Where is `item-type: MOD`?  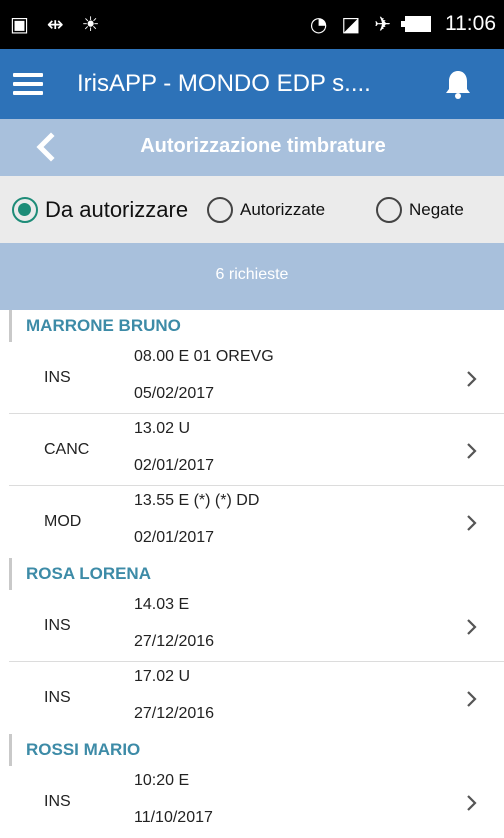 item-type: MOD is located at coordinates (63, 521).